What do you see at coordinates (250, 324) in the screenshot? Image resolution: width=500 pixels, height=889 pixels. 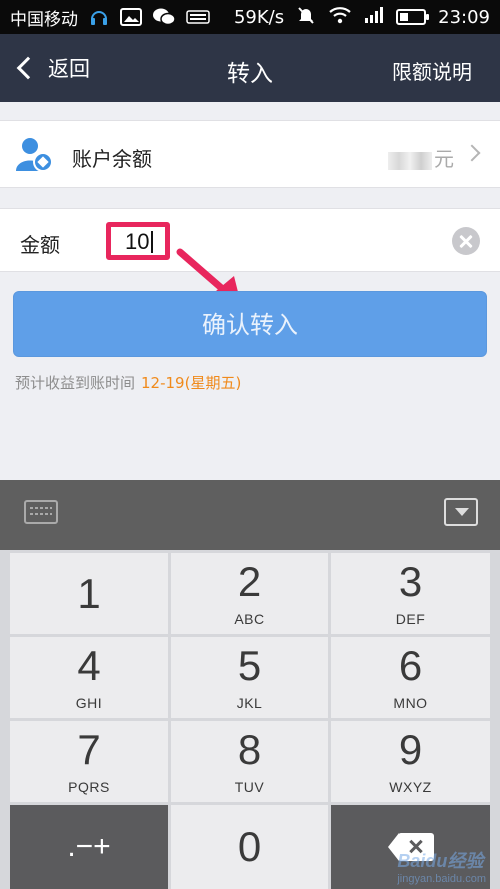 I see `confirm-transfer-button: 确认转入` at bounding box center [250, 324].